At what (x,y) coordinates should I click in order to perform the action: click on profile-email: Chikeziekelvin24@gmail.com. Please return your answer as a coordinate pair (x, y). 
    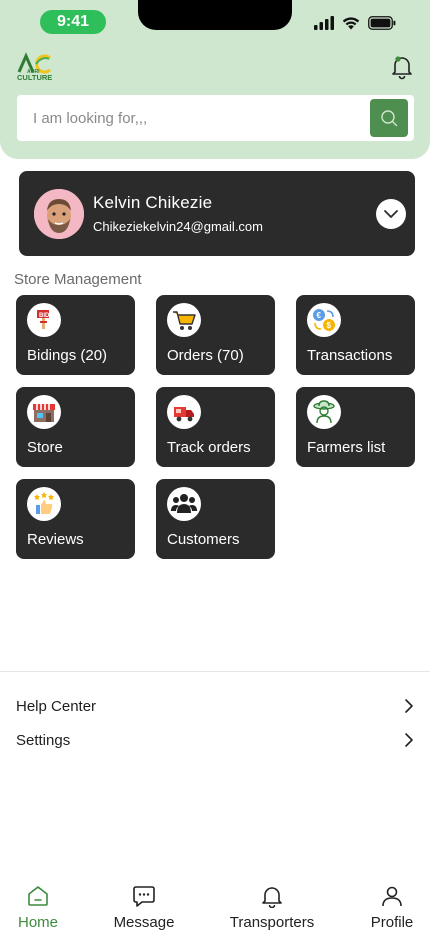
    Looking at the image, I should click on (178, 226).